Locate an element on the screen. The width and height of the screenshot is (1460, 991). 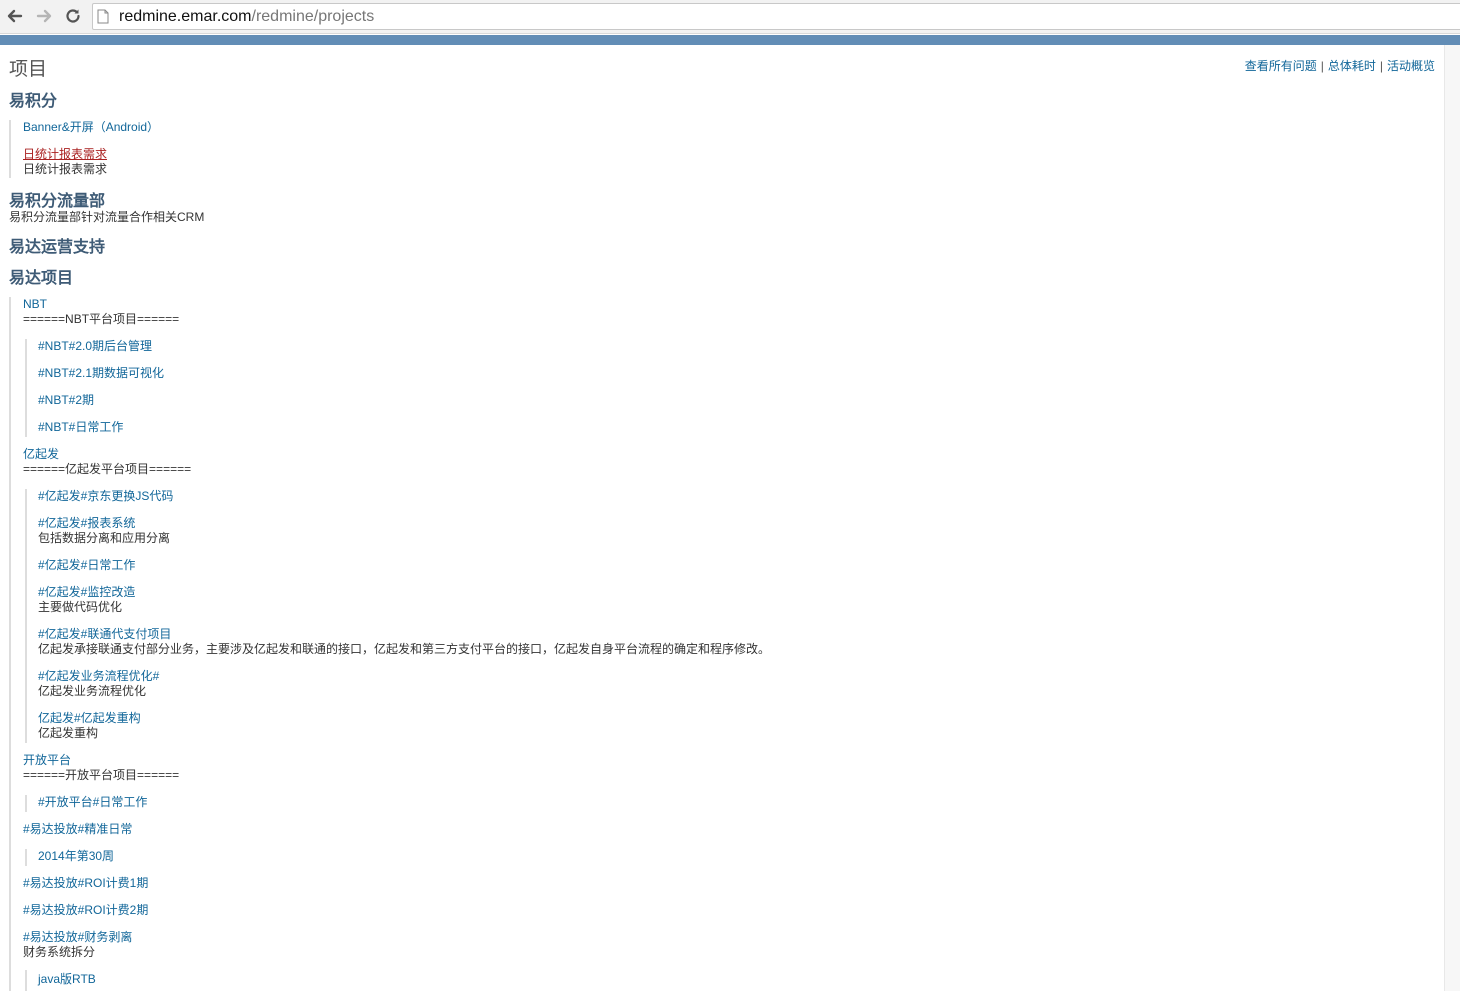
subproject-link: #亿起发业务流程优化# is located at coordinates (98, 676).